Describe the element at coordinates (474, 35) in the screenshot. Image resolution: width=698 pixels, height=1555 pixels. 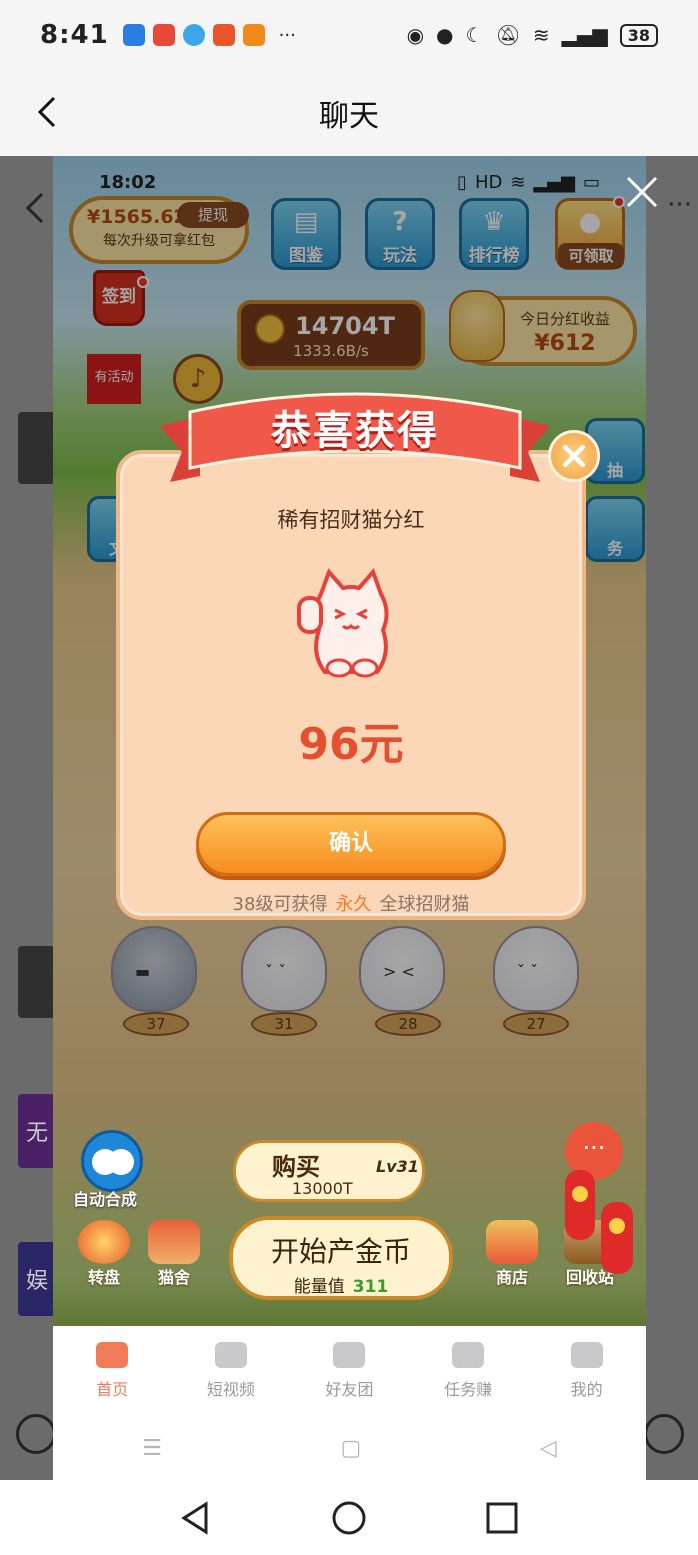
I see `moon-icon: ☾` at that location.